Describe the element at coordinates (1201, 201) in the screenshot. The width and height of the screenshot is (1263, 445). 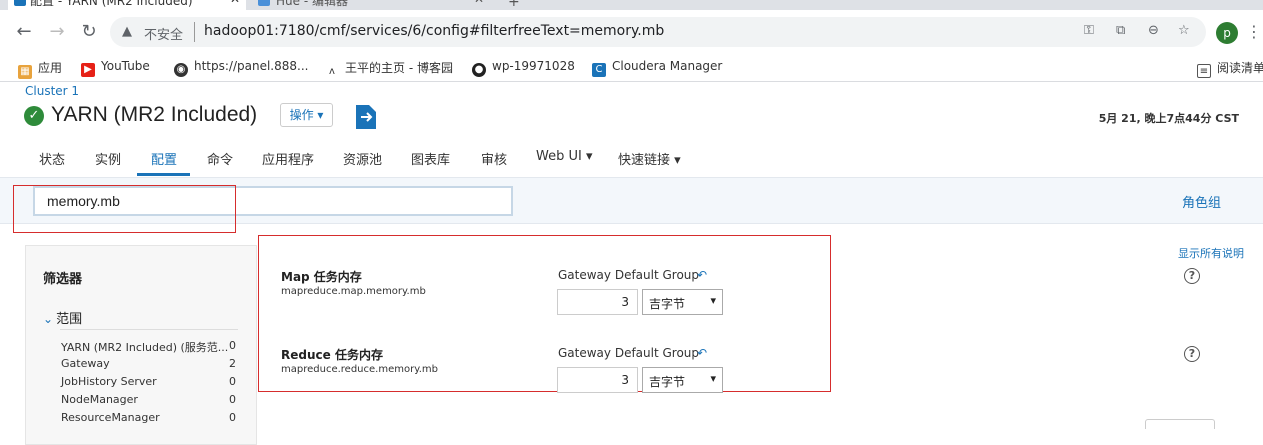
I see `role-group-link: 角色组` at that location.